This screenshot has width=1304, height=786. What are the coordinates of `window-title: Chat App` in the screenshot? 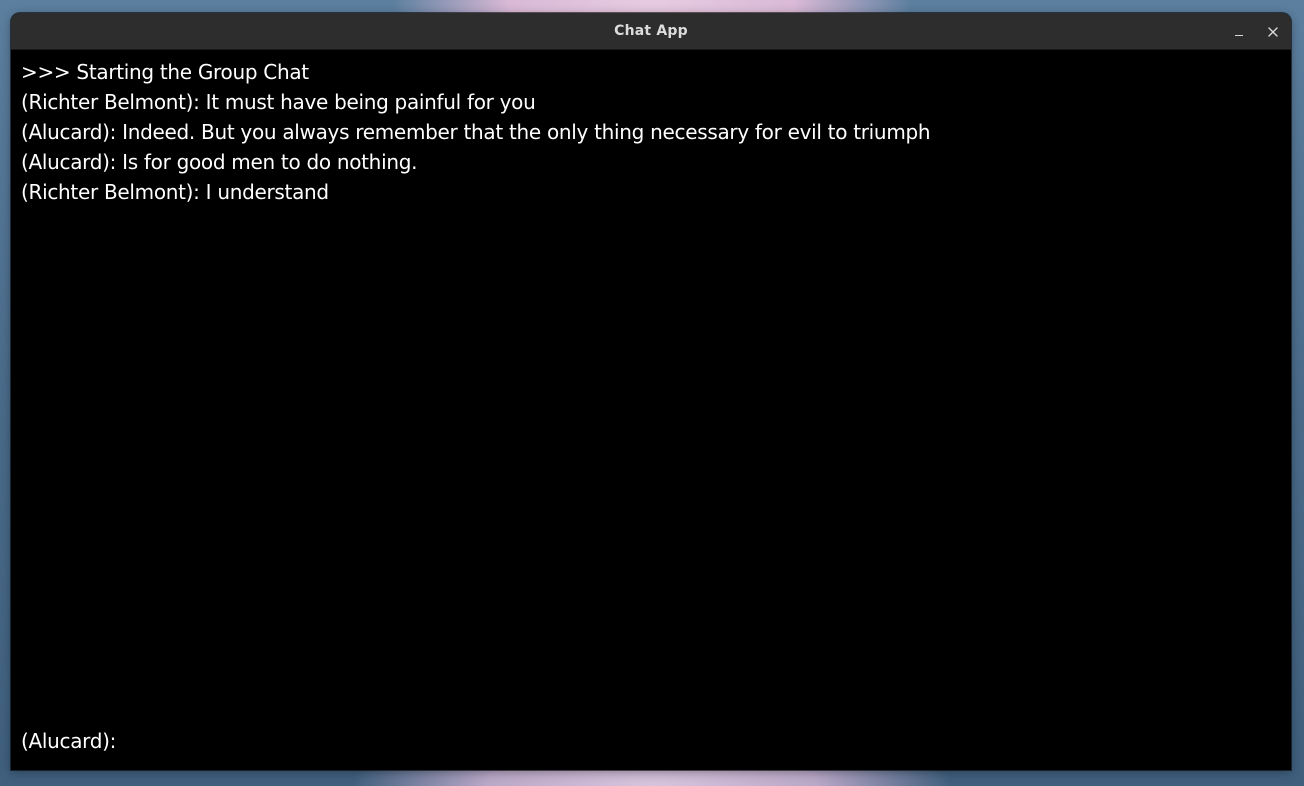 It's located at (651, 31).